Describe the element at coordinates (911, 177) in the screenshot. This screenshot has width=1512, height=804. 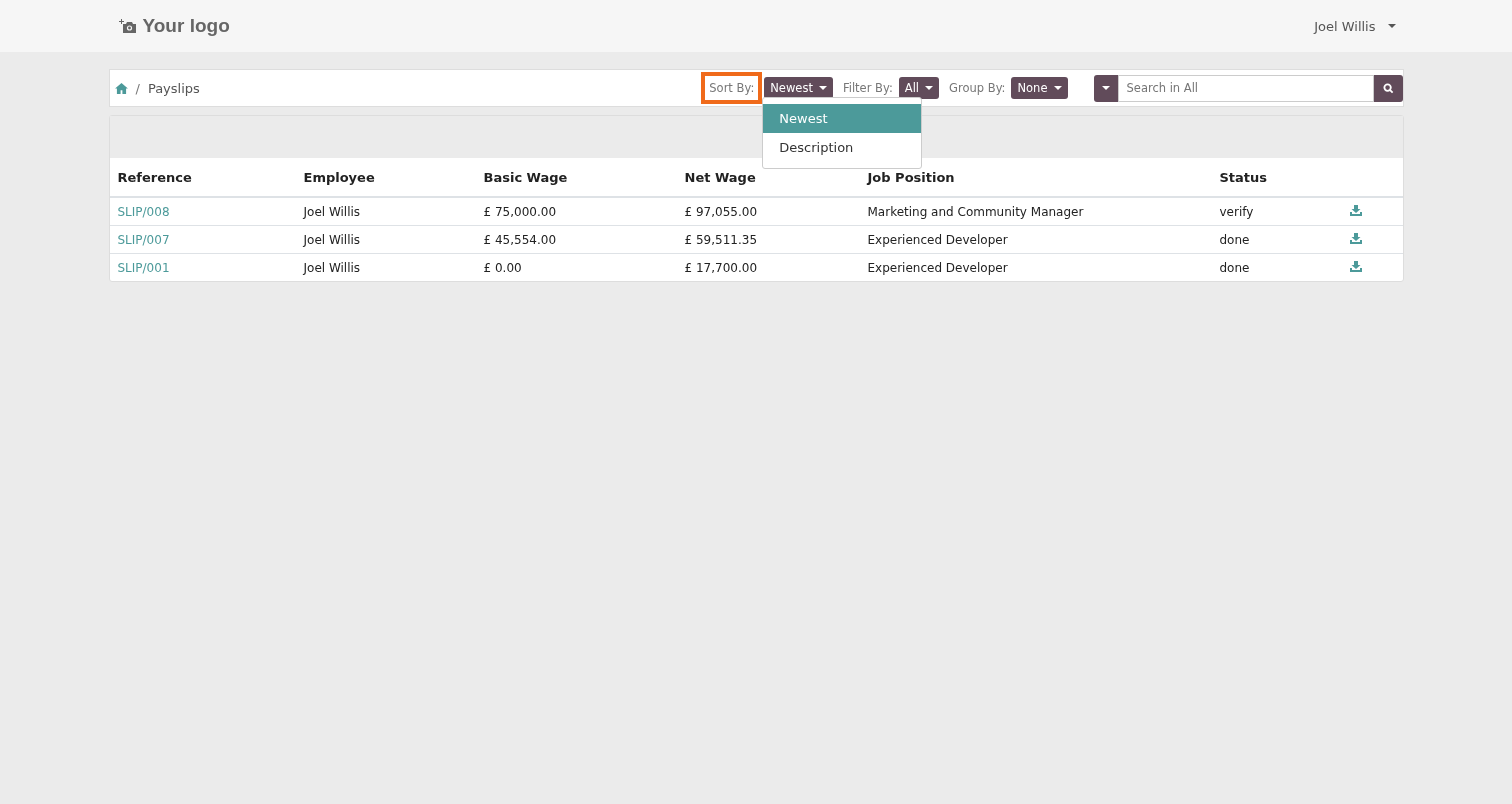
I see `column-header: Job Position` at that location.